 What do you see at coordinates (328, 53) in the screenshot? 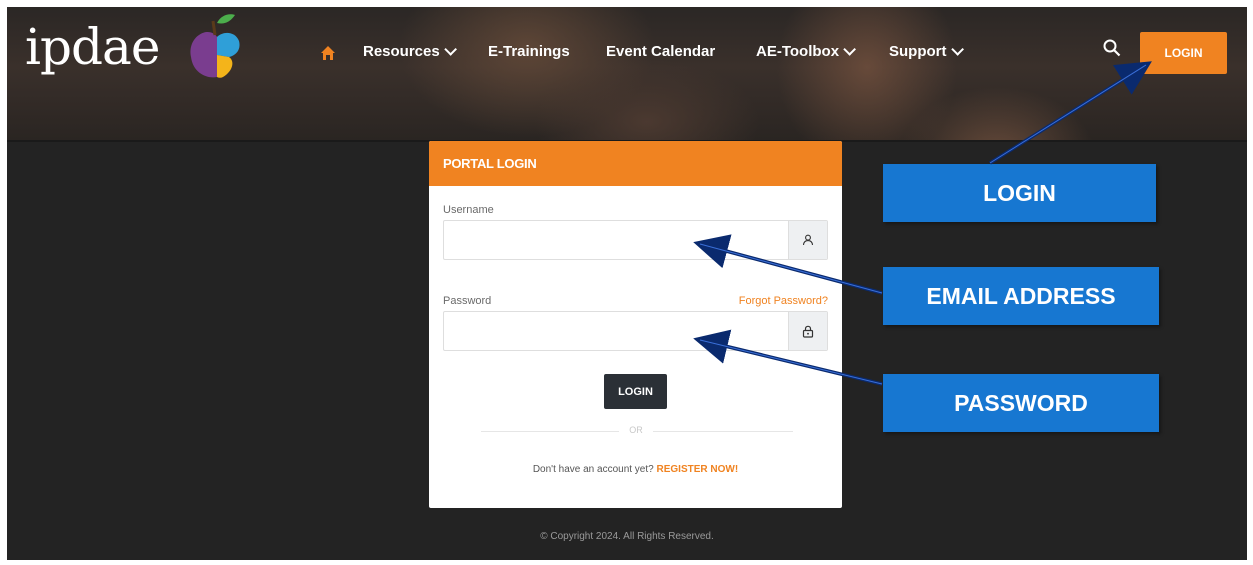
I see `home-icon` at bounding box center [328, 53].